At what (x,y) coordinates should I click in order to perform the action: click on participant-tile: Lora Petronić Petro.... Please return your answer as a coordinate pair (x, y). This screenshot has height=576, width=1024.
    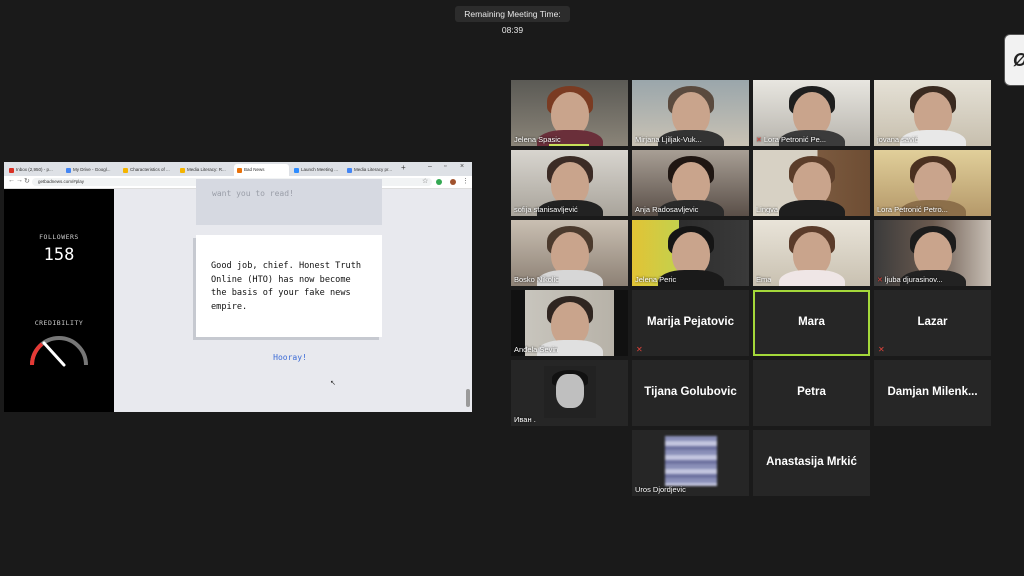
    Looking at the image, I should click on (932, 183).